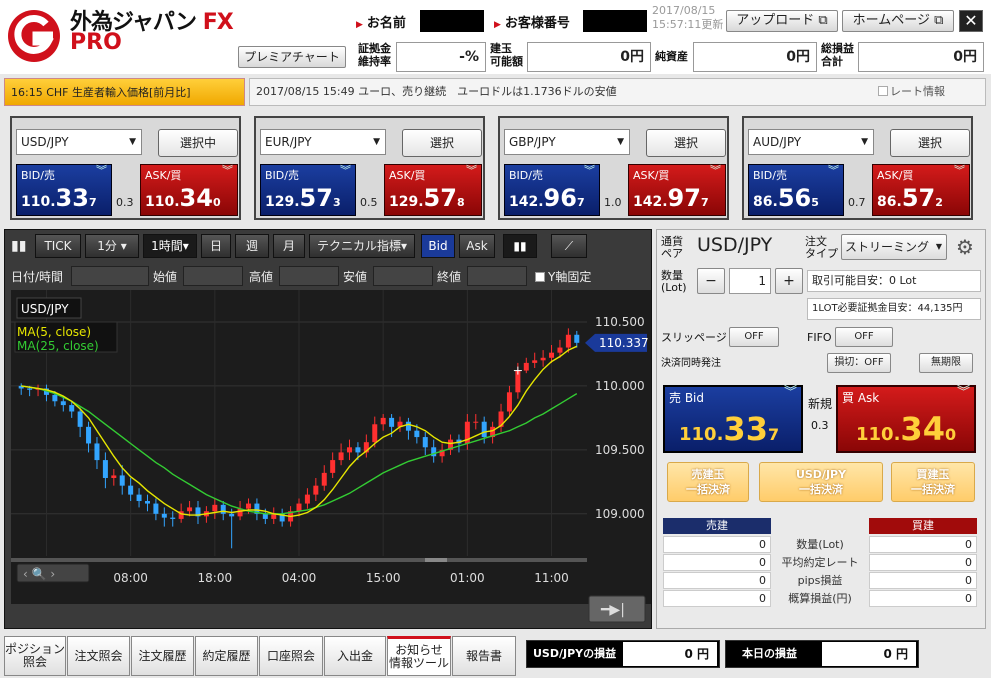  What do you see at coordinates (308, 190) in the screenshot?
I see `bid-price-button: BID/売 ︾ 129.573` at bounding box center [308, 190].